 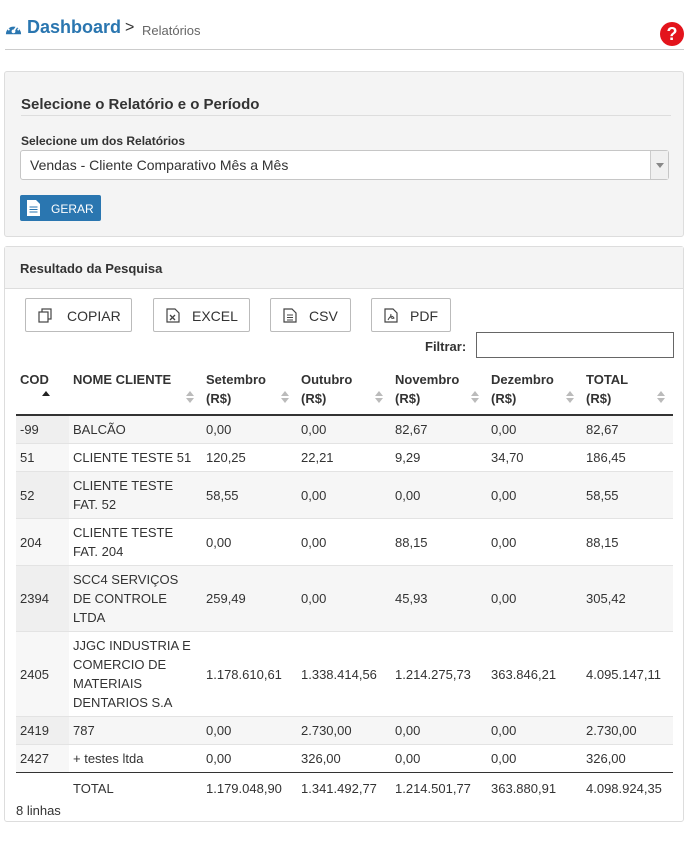 I want to click on column-header-label: Novembro, so click(x=427, y=379).